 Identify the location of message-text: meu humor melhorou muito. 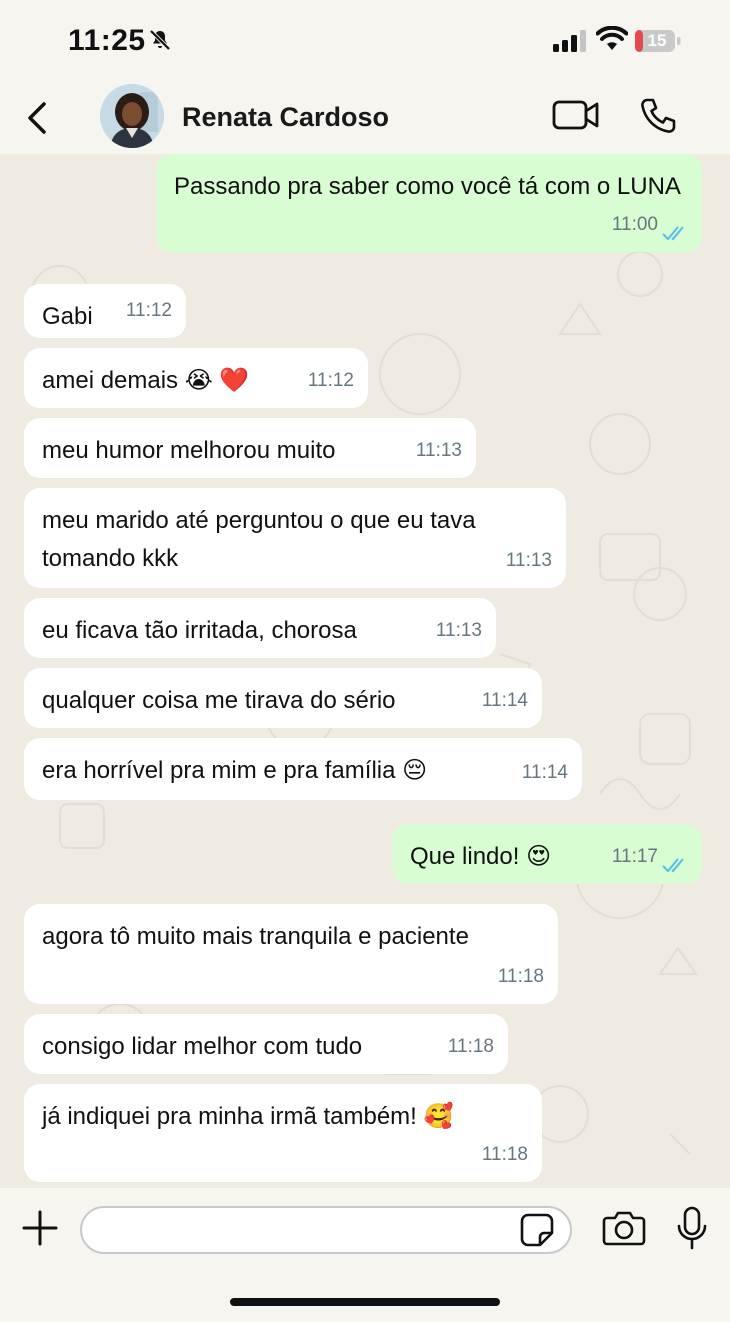
(189, 450).